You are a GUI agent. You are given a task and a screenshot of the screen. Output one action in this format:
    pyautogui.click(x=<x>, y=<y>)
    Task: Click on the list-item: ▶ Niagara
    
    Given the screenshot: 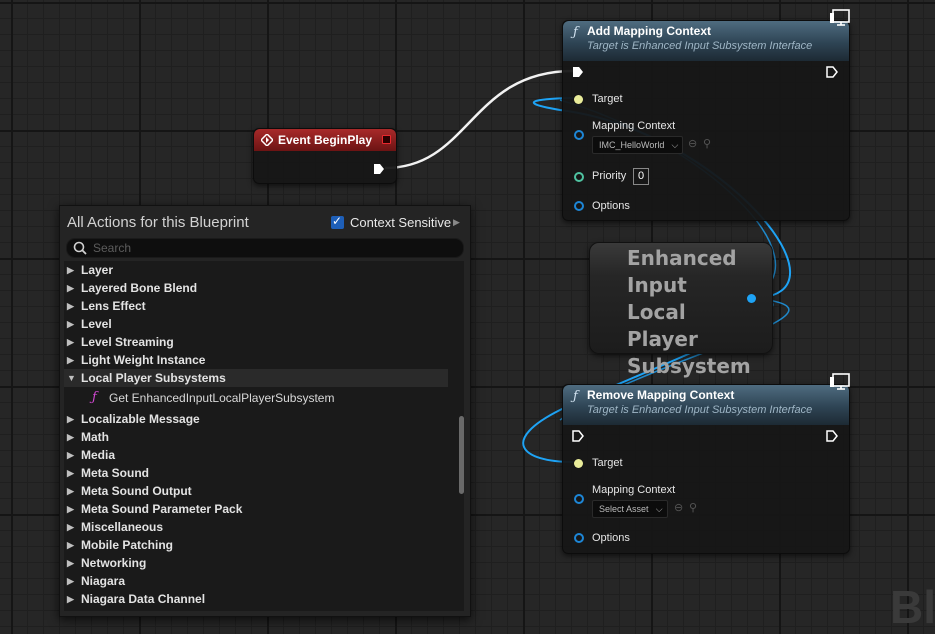 What is the action you would take?
    pyautogui.click(x=256, y=581)
    